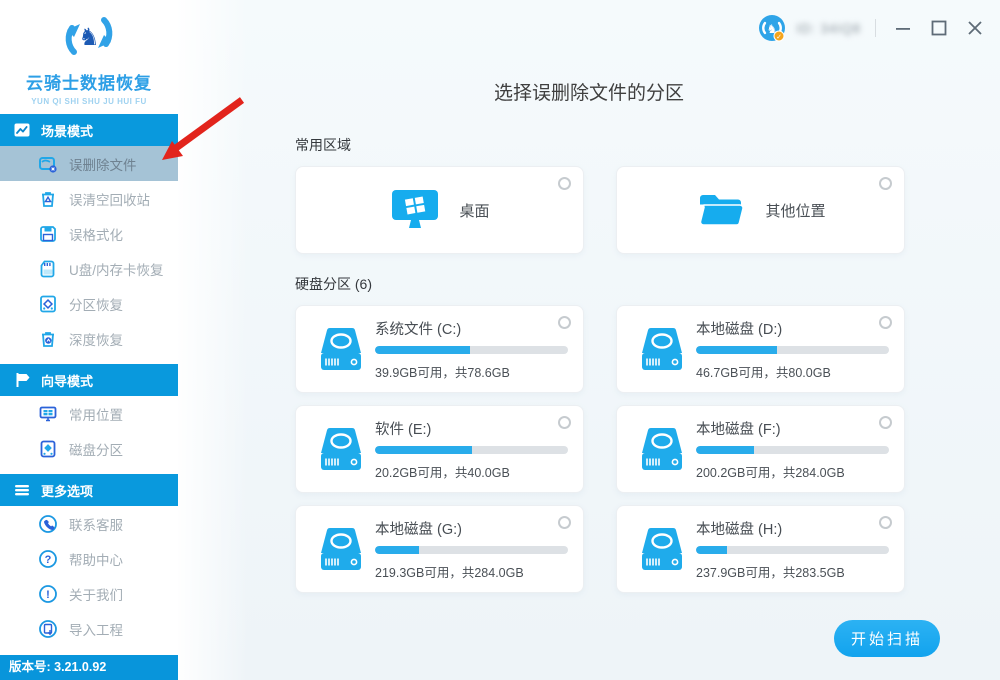 This screenshot has width=1000, height=680. What do you see at coordinates (795, 211) in the screenshot?
I see `other-location-card-label: 其他位置` at bounding box center [795, 211].